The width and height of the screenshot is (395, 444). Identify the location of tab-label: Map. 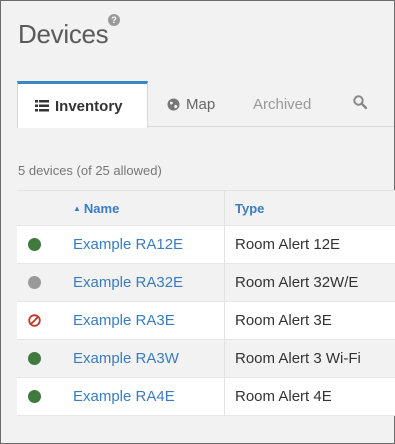
(201, 104).